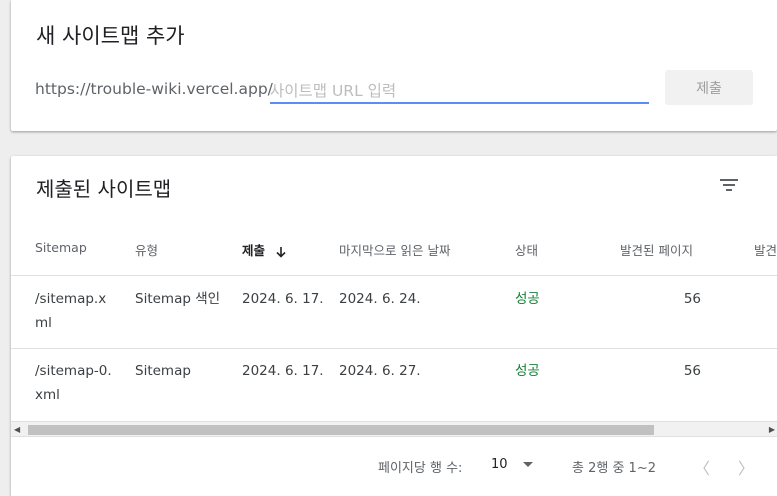  Describe the element at coordinates (702, 467) in the screenshot. I see `chevron-left-icon: 〈` at that location.